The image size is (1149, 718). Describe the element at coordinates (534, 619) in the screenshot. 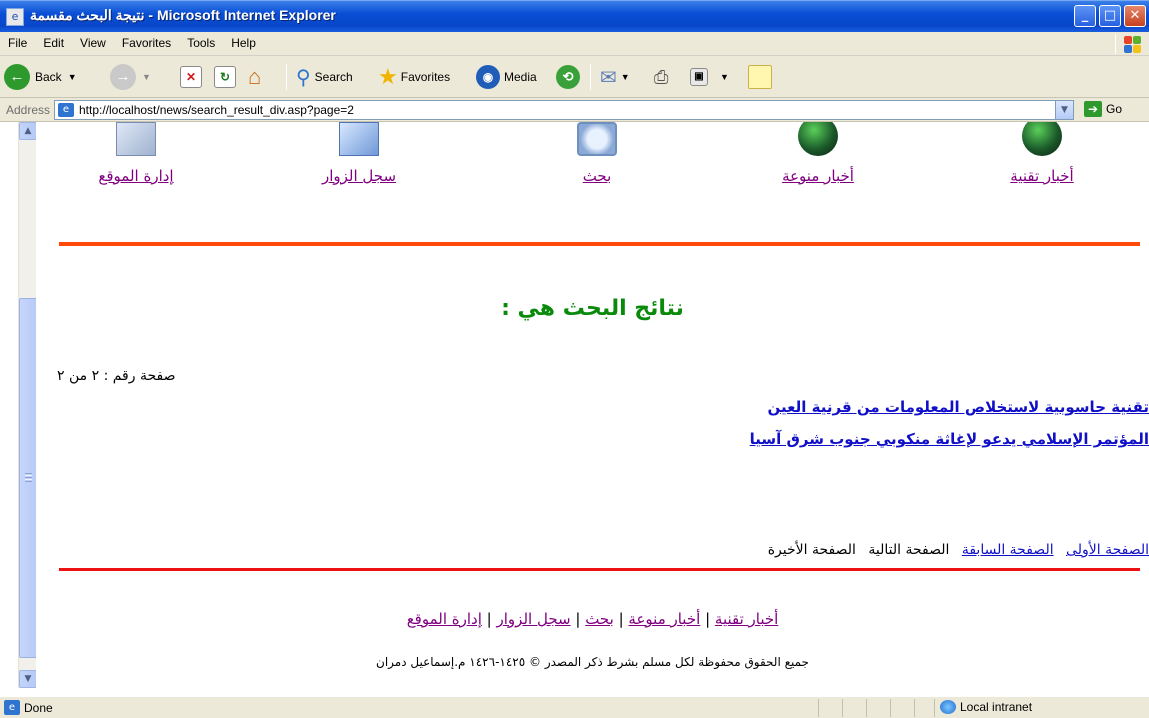

I see `footer-link-guestbook: سجل الزوار` at that location.